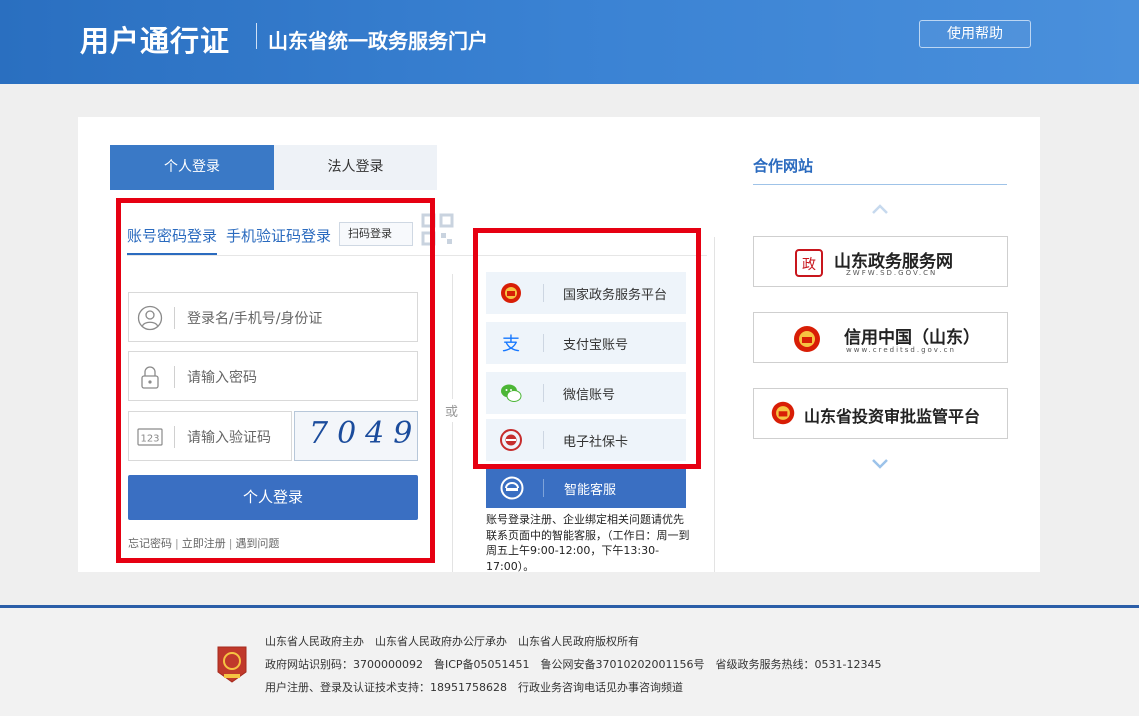  Describe the element at coordinates (590, 490) in the screenshot. I see `smart-service-label: 智能客服` at that location.